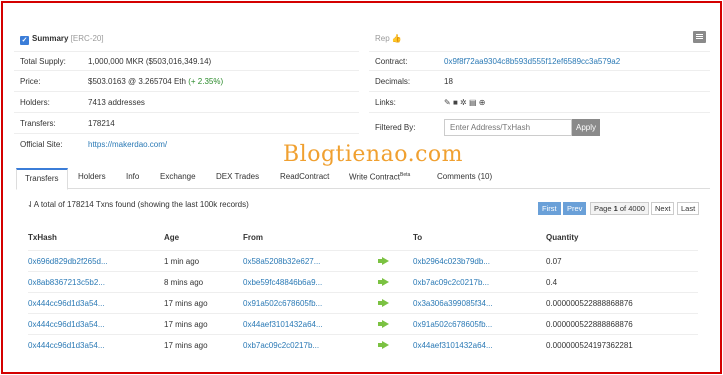  I want to click on page-indicator: Page 1 of 4000, so click(619, 208).